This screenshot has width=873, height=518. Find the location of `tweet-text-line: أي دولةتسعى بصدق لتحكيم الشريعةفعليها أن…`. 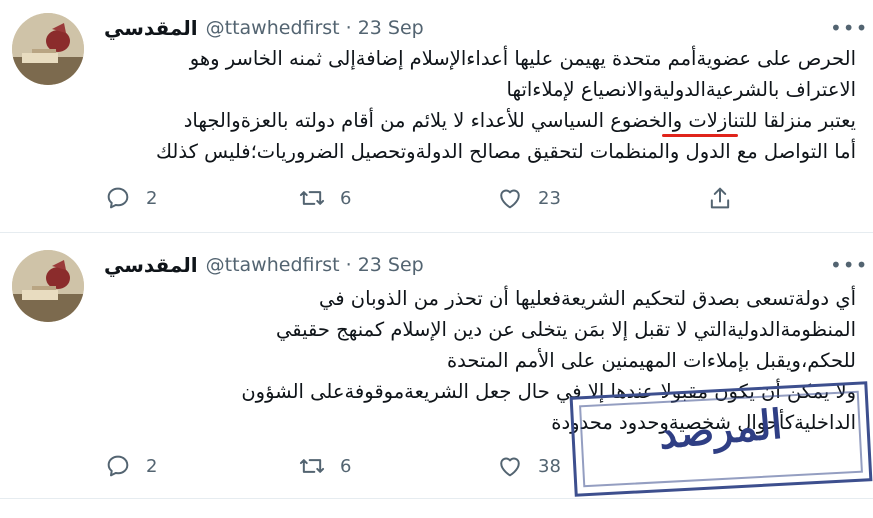

tweet-text-line: أي دولةتسعى بصدق لتحكيم الشريعةفعليها أن… is located at coordinates (587, 298).